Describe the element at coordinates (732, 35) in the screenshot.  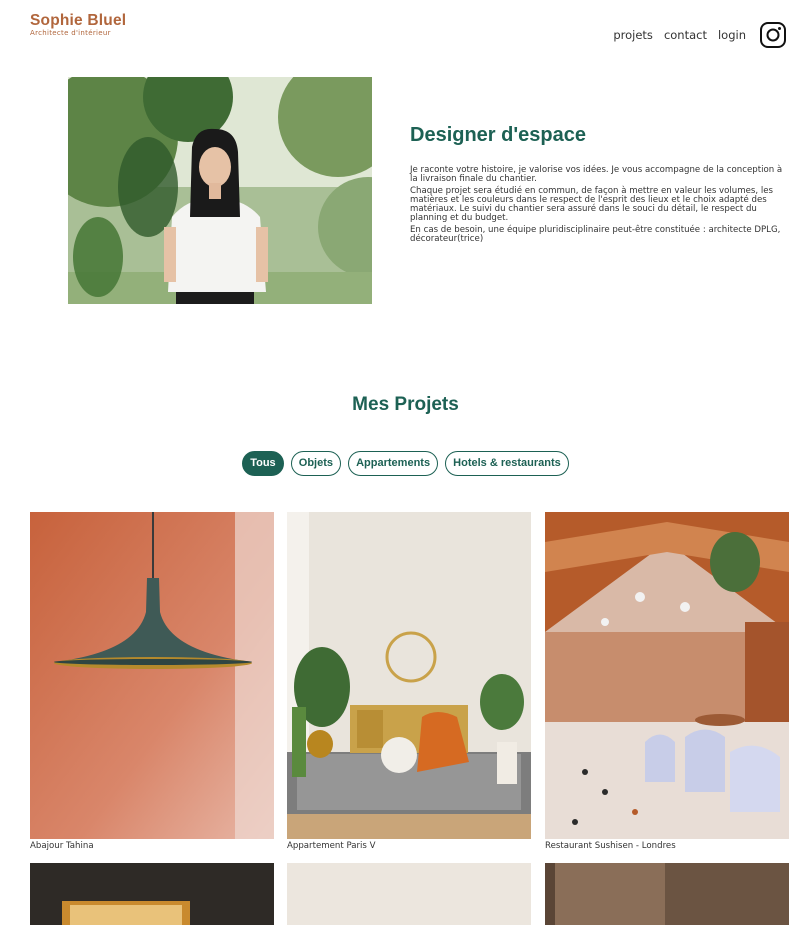
I see `nav-link-login: login` at that location.